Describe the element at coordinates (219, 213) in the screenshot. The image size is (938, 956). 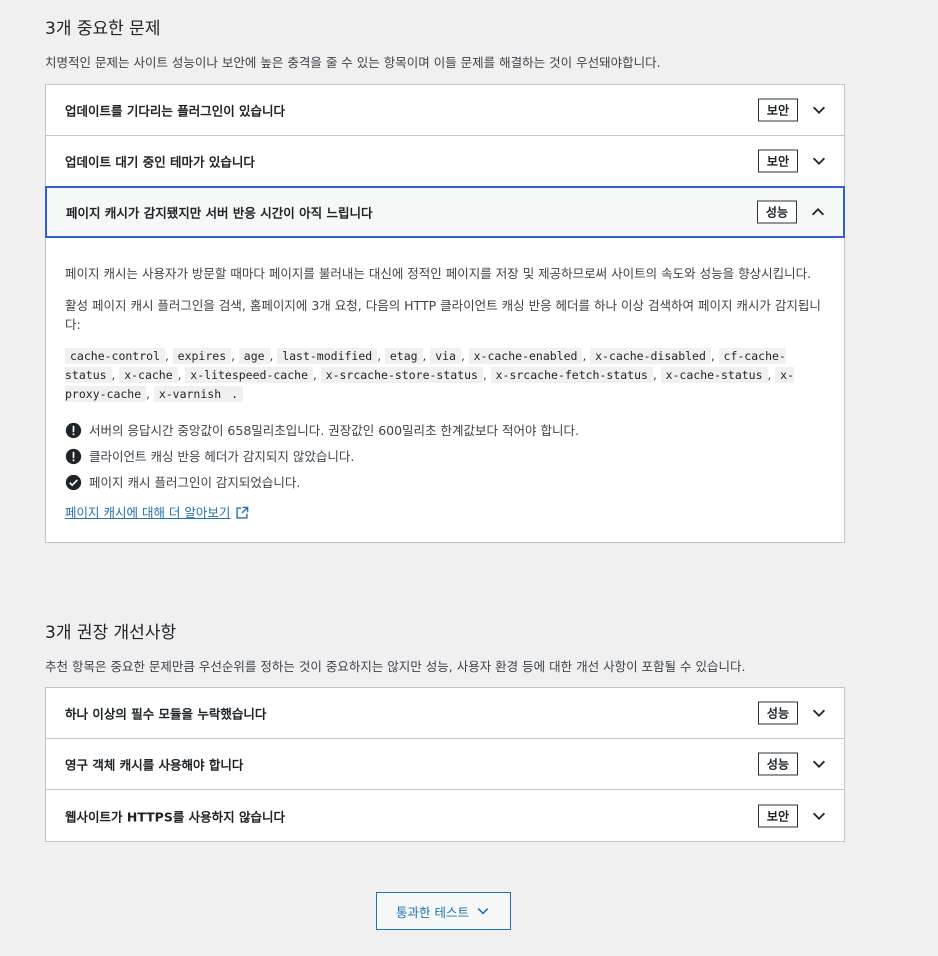
I see `issue-label: 페이지 캐시가 감지됐지만 서버 반응 시간이 아직 느립니다` at that location.